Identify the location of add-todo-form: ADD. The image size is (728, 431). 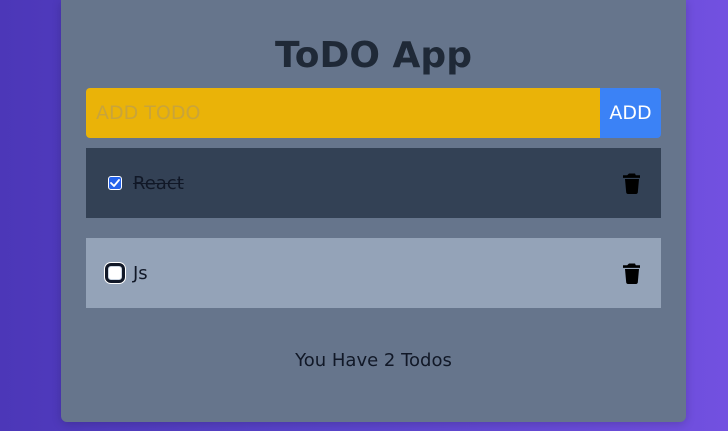
(373, 113).